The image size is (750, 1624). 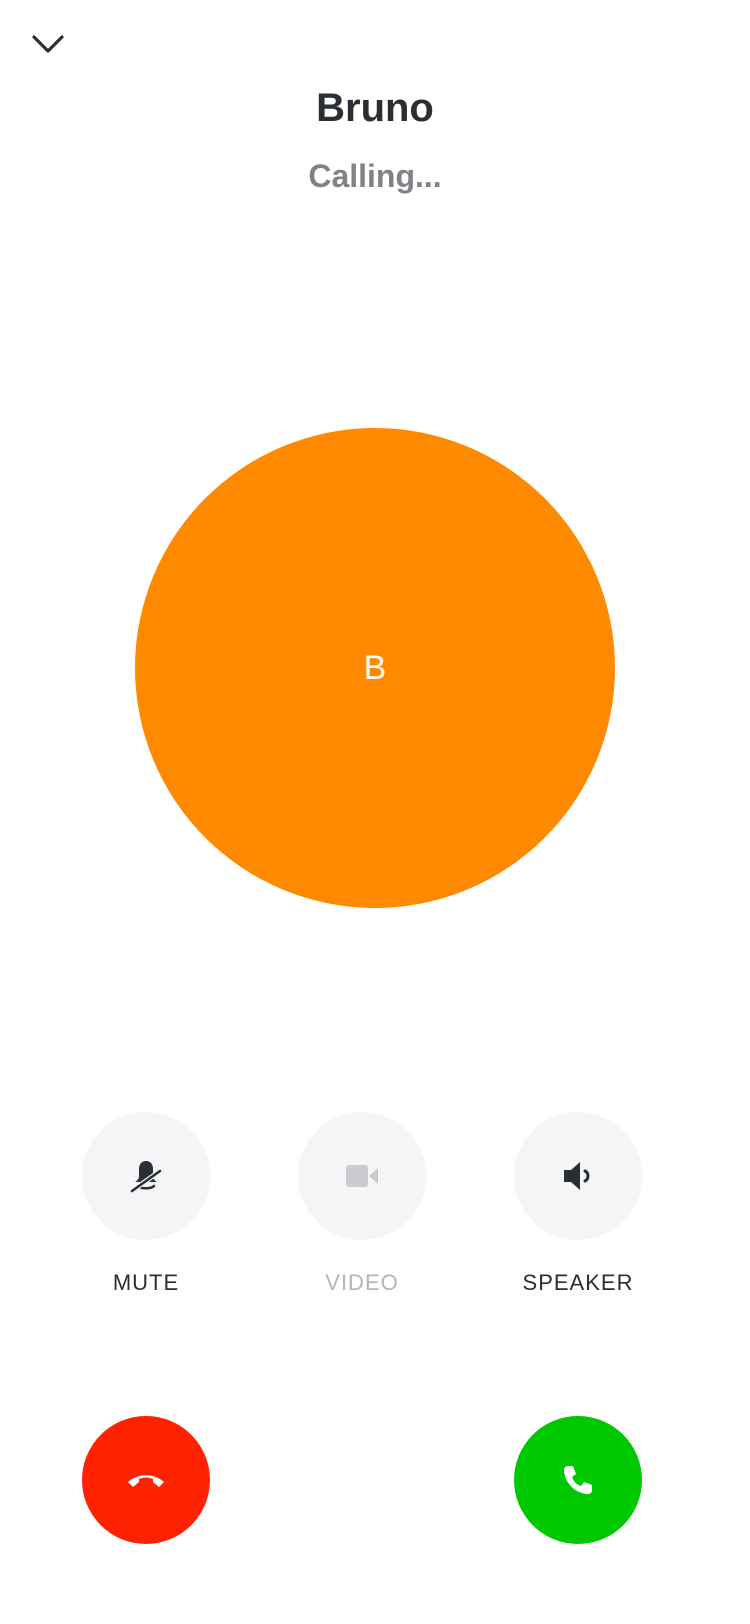 What do you see at coordinates (362, 1282) in the screenshot?
I see `video-label: VIDEO` at bounding box center [362, 1282].